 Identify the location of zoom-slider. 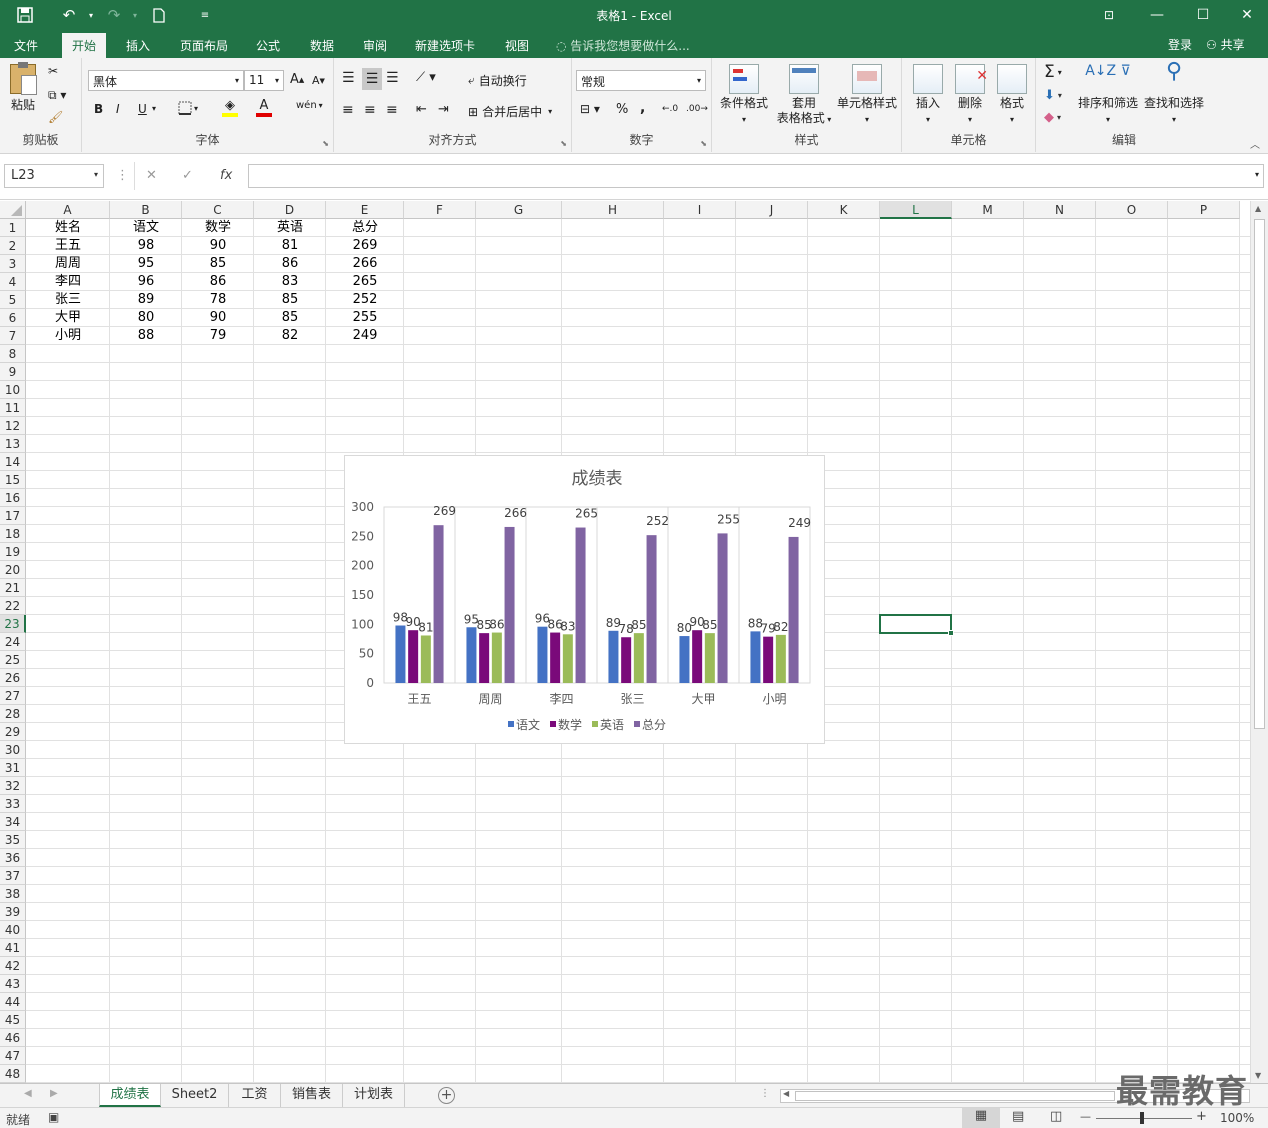
(1144, 1118).